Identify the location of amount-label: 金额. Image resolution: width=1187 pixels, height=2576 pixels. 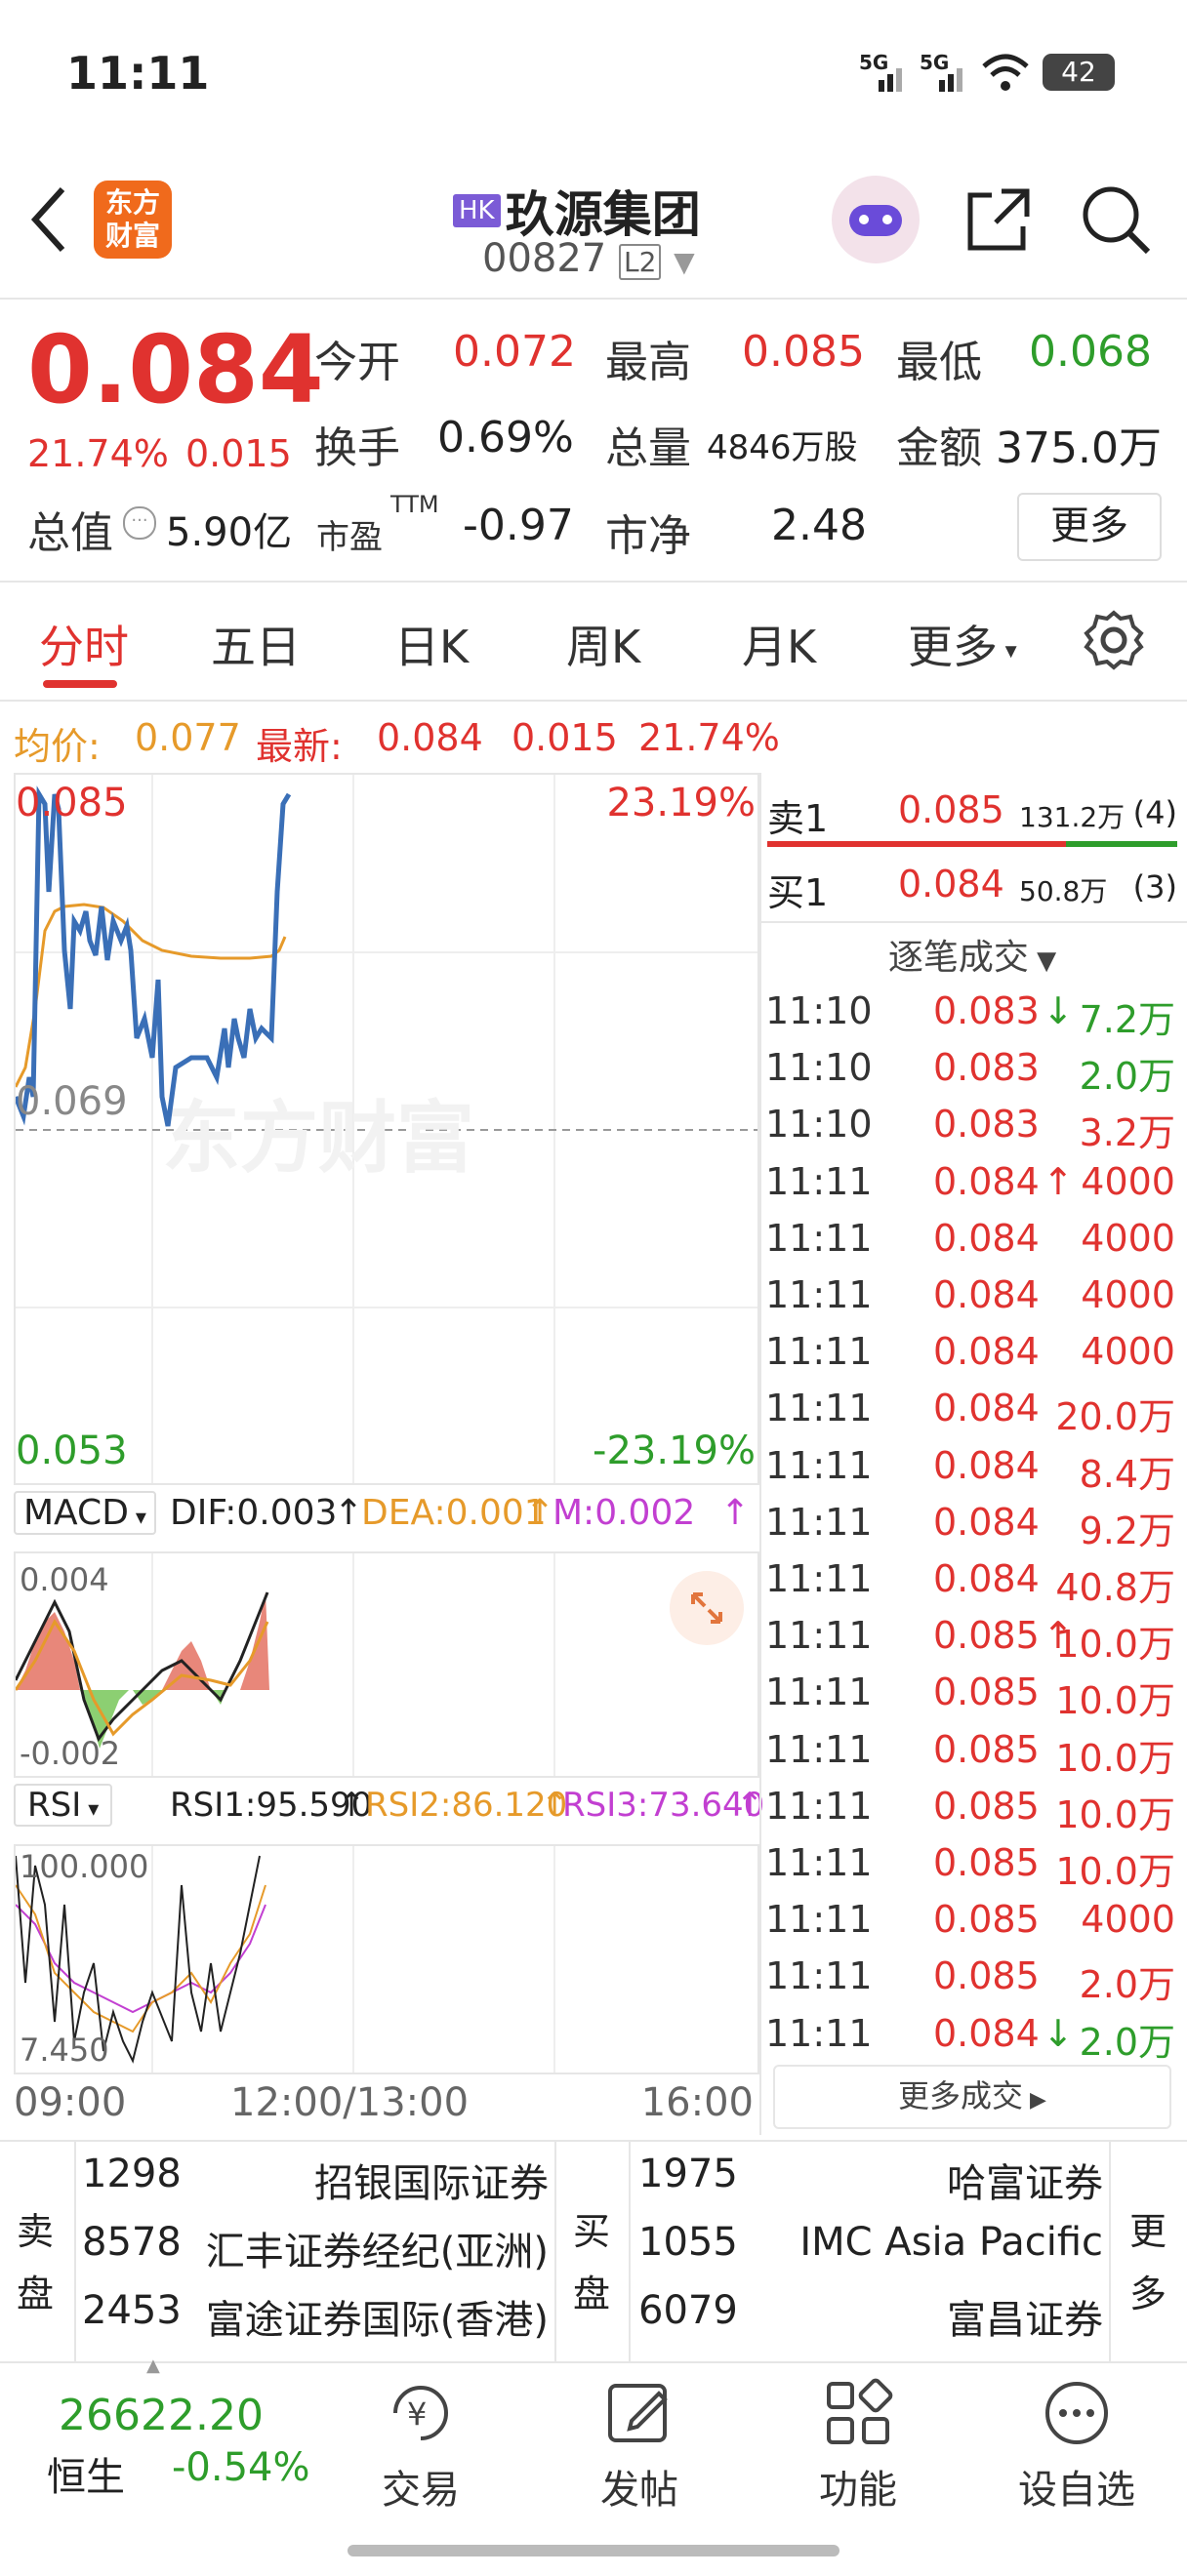
(939, 448).